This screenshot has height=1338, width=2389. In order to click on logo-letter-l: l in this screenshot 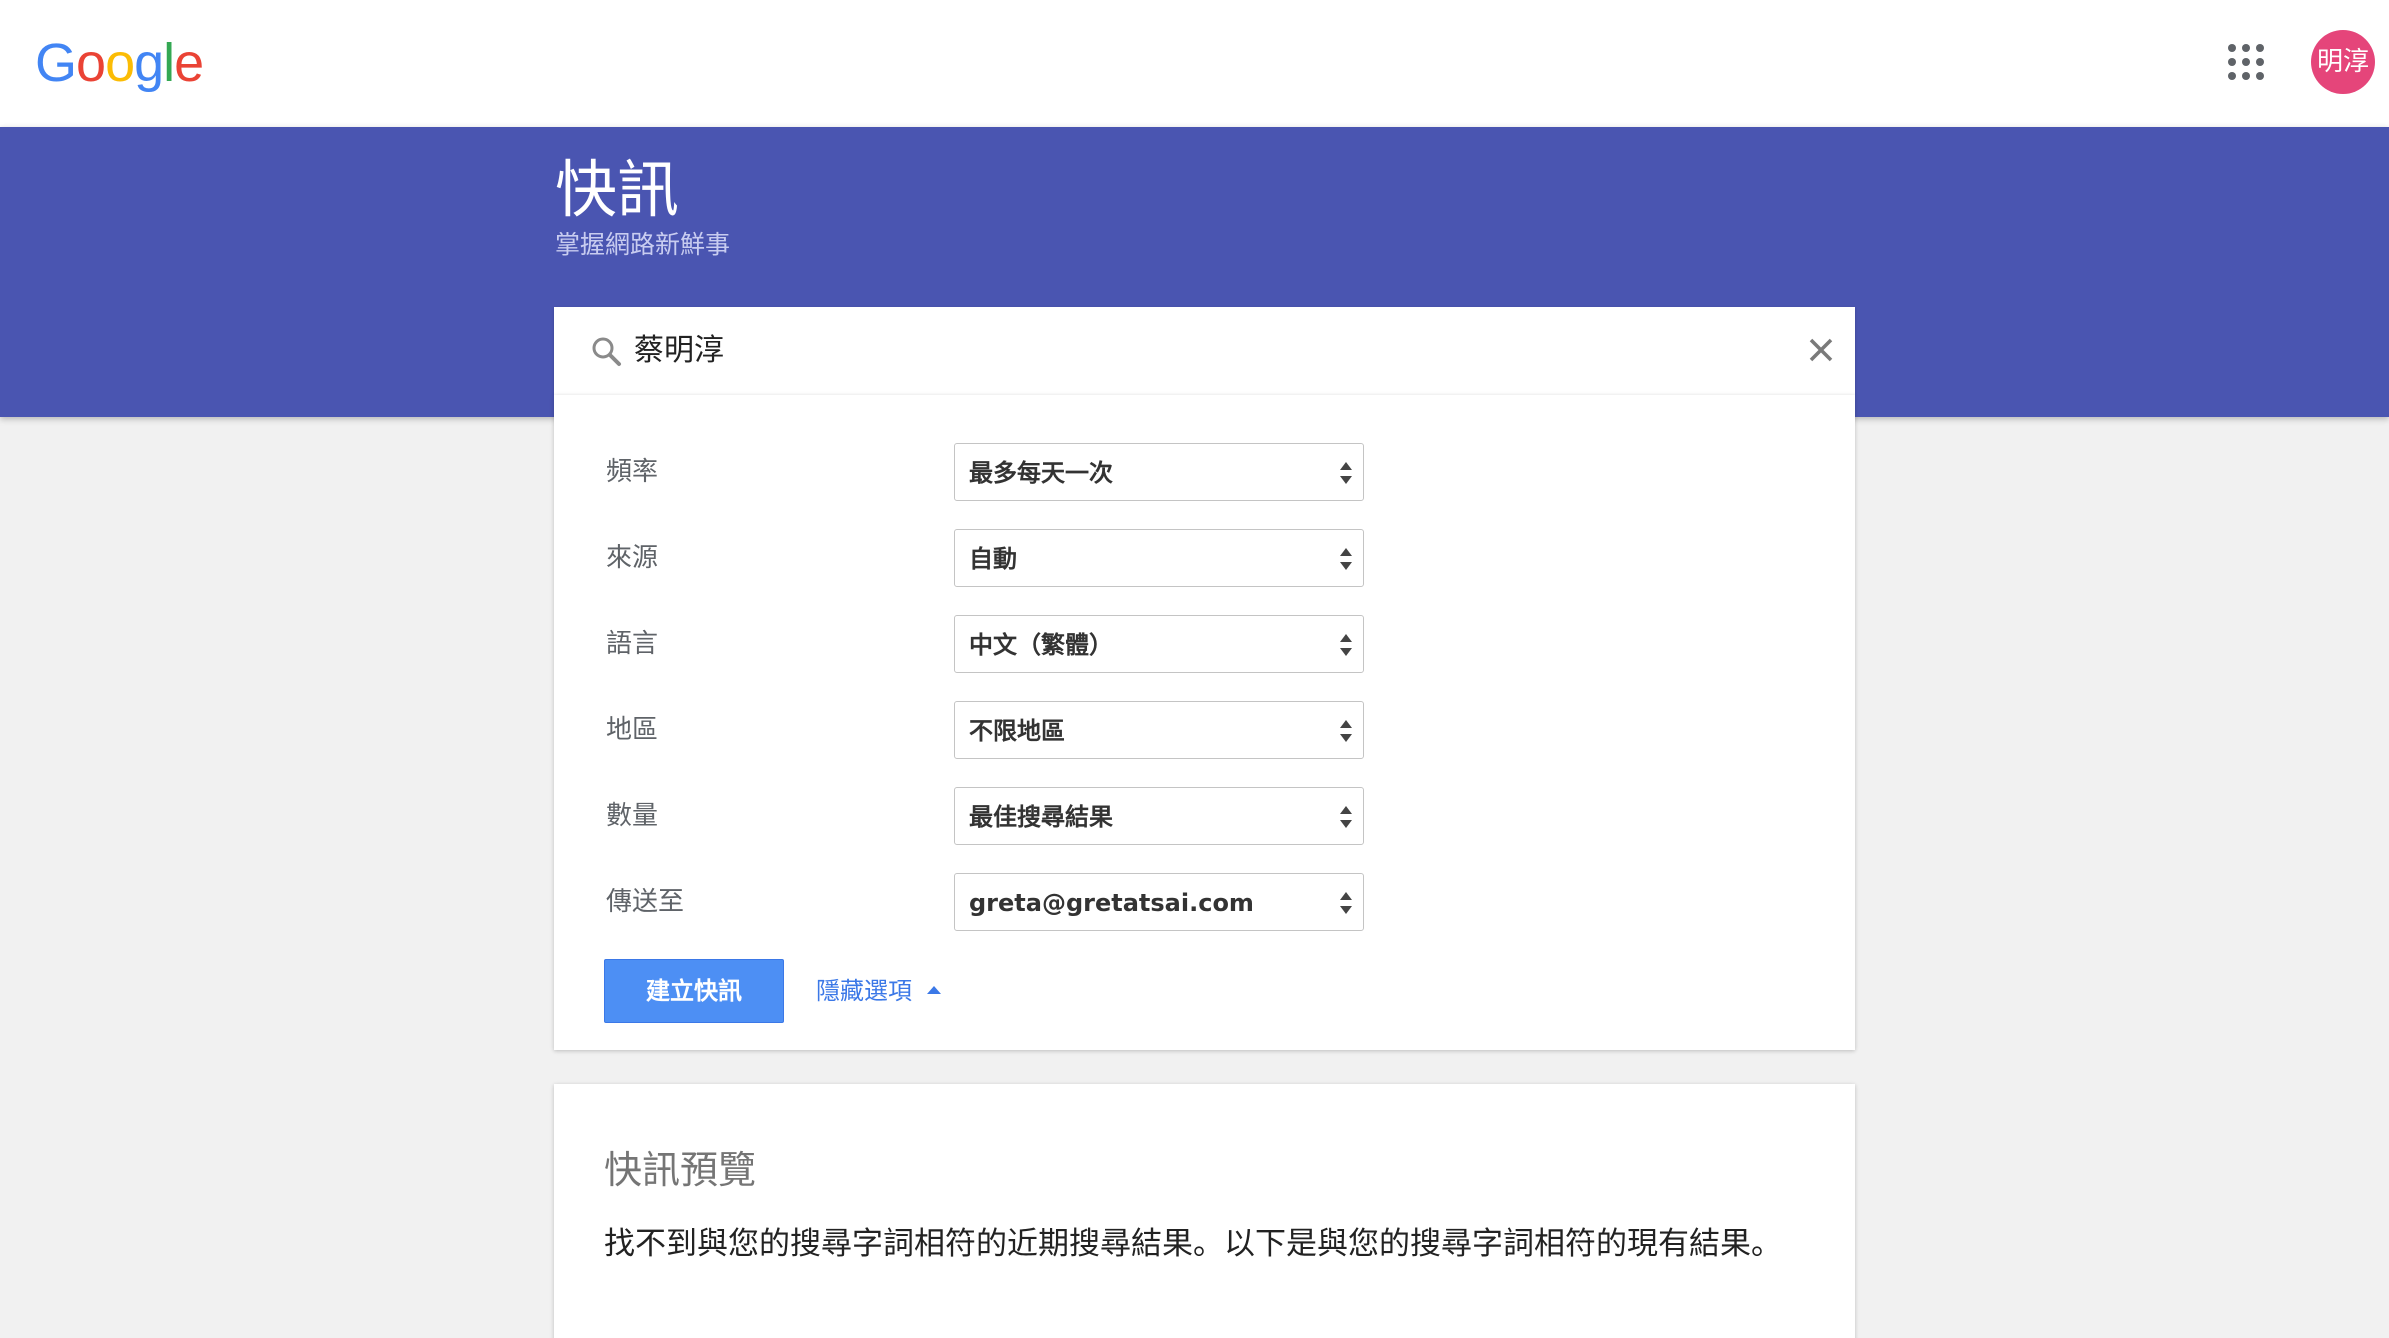, I will do `click(169, 63)`.